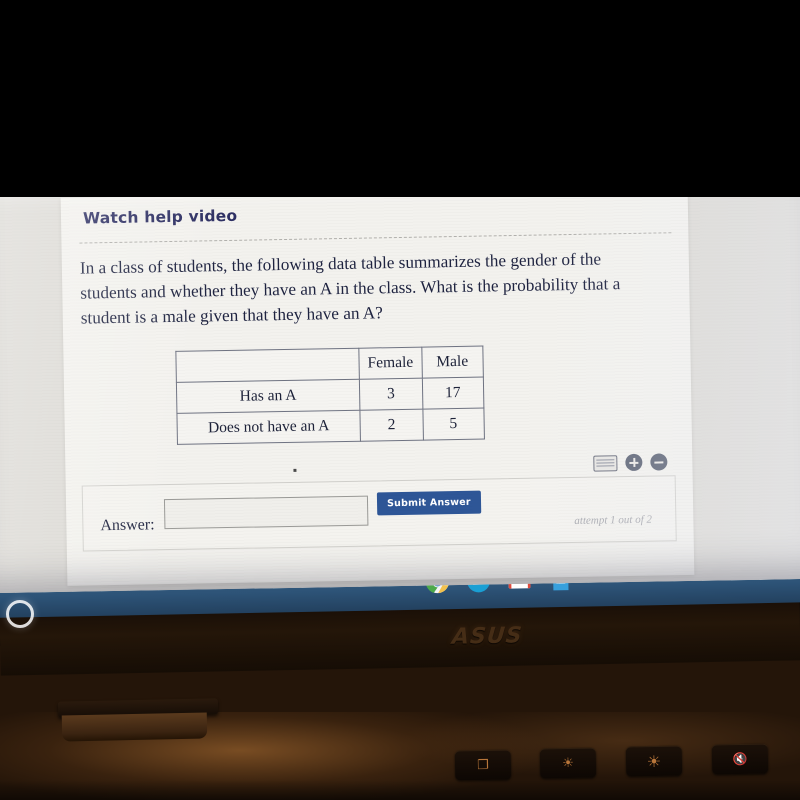 The width and height of the screenshot is (800, 800). I want to click on column-header-male: Male, so click(452, 362).